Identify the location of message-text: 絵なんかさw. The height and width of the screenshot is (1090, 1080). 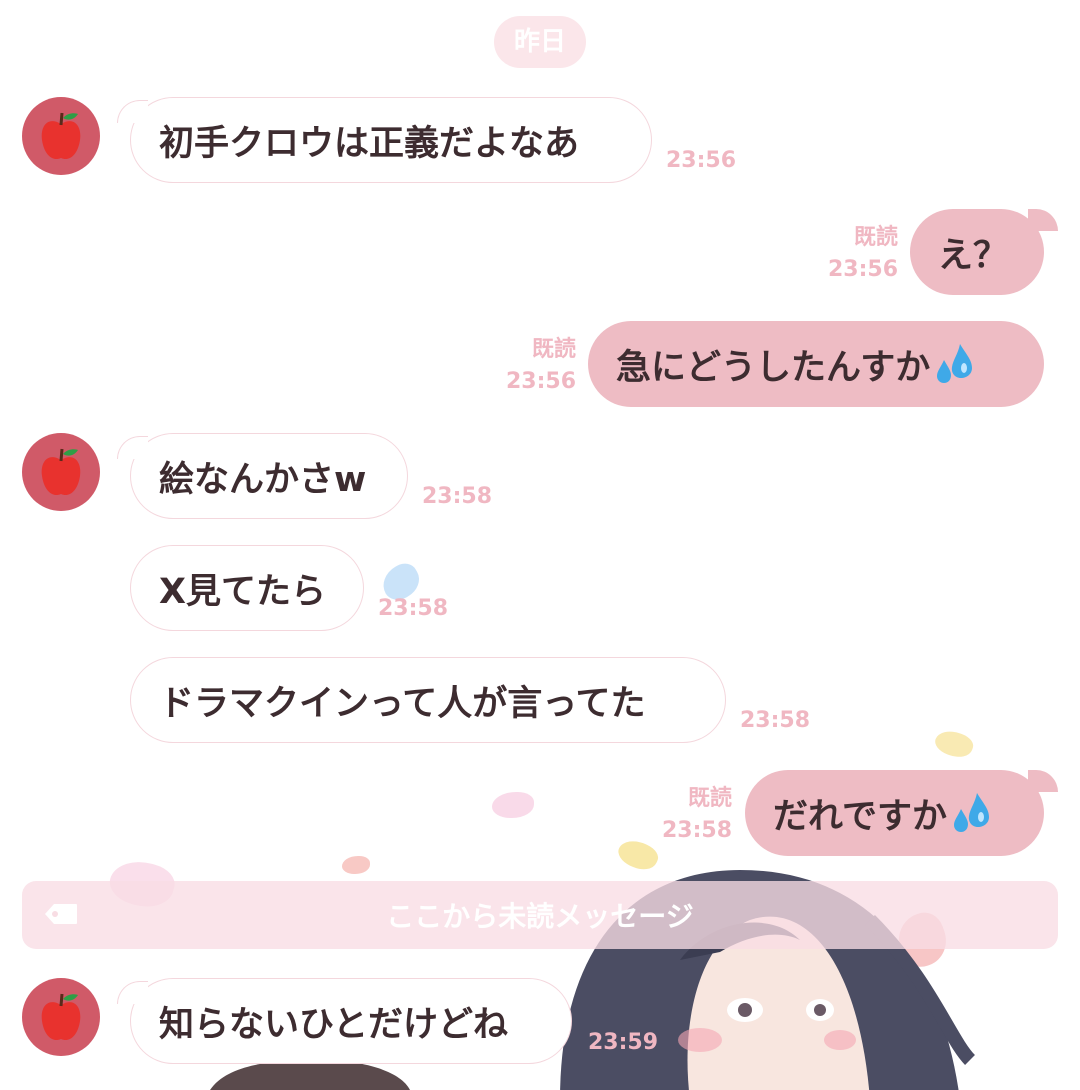
(263, 479).